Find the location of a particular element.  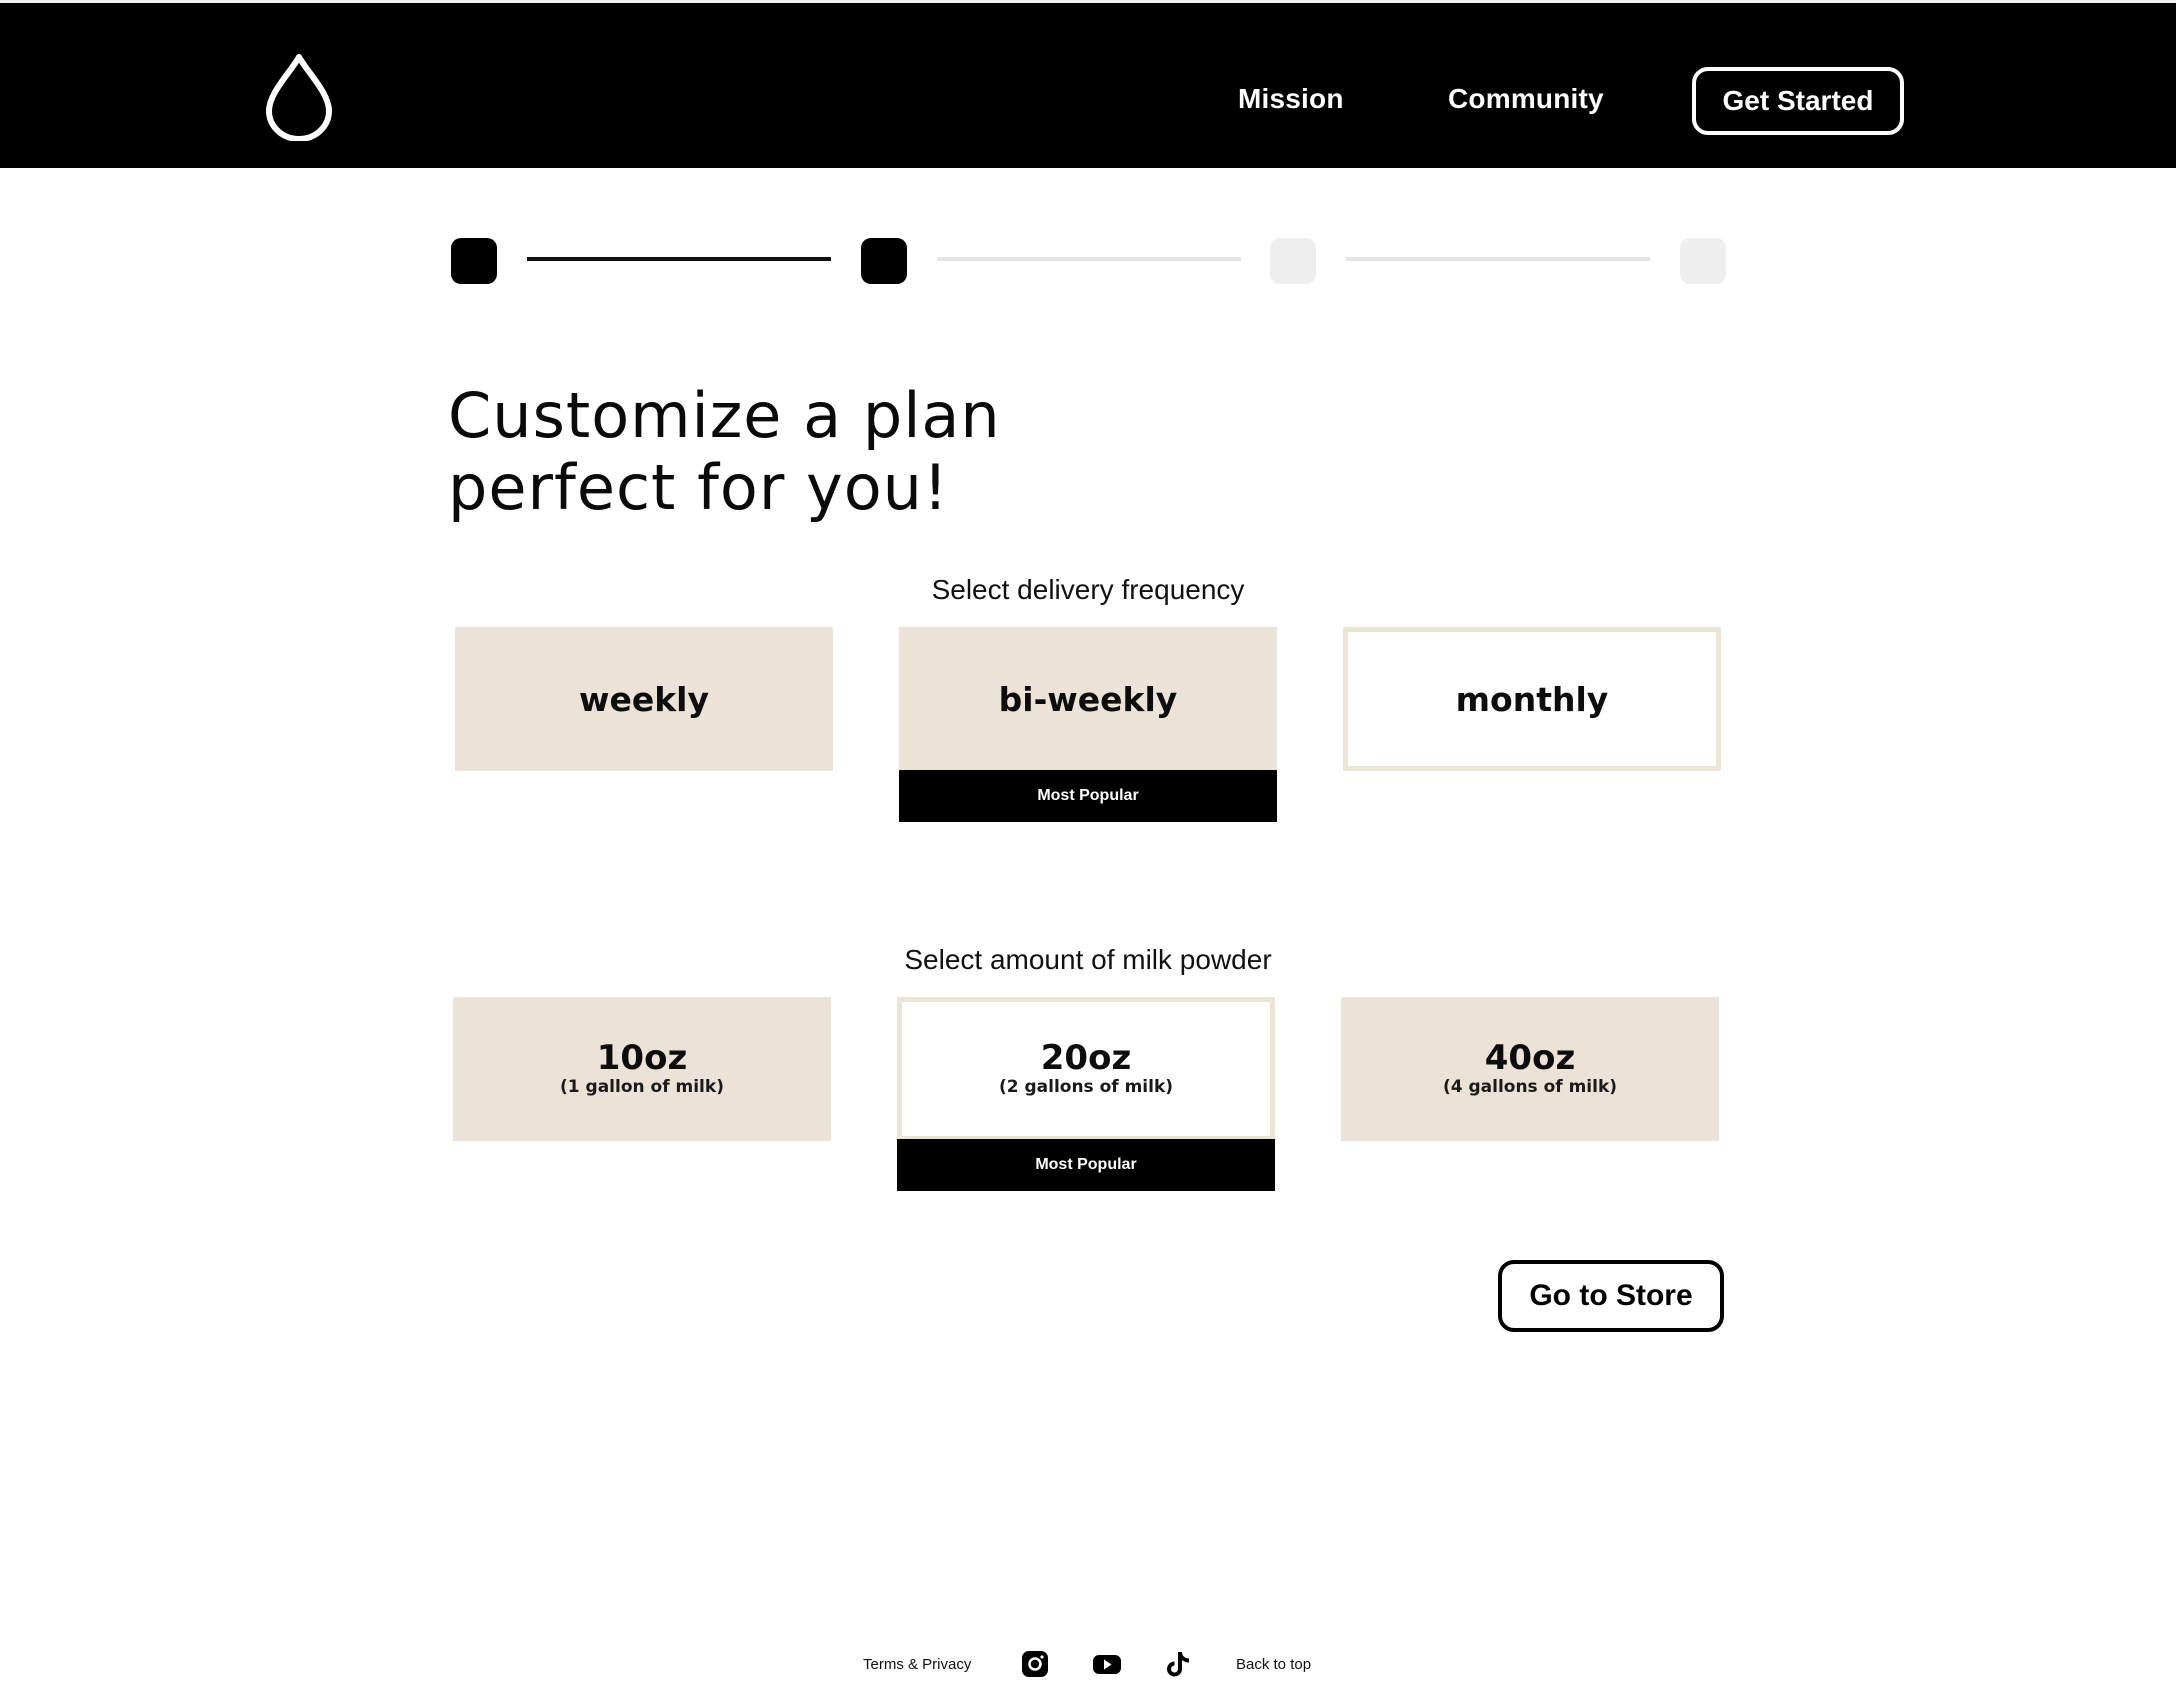

page-title: Customize a plan perfect for you! is located at coordinates (724, 452).